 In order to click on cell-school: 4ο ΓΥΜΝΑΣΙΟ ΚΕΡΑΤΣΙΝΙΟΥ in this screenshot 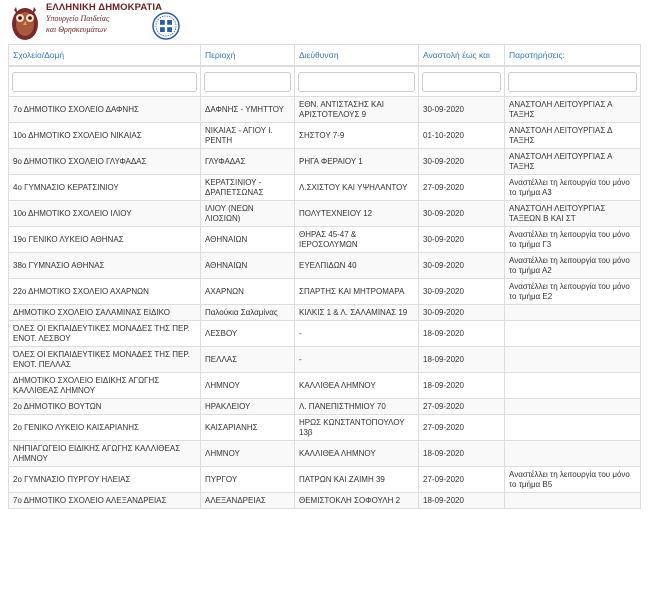, I will do `click(104, 187)`.